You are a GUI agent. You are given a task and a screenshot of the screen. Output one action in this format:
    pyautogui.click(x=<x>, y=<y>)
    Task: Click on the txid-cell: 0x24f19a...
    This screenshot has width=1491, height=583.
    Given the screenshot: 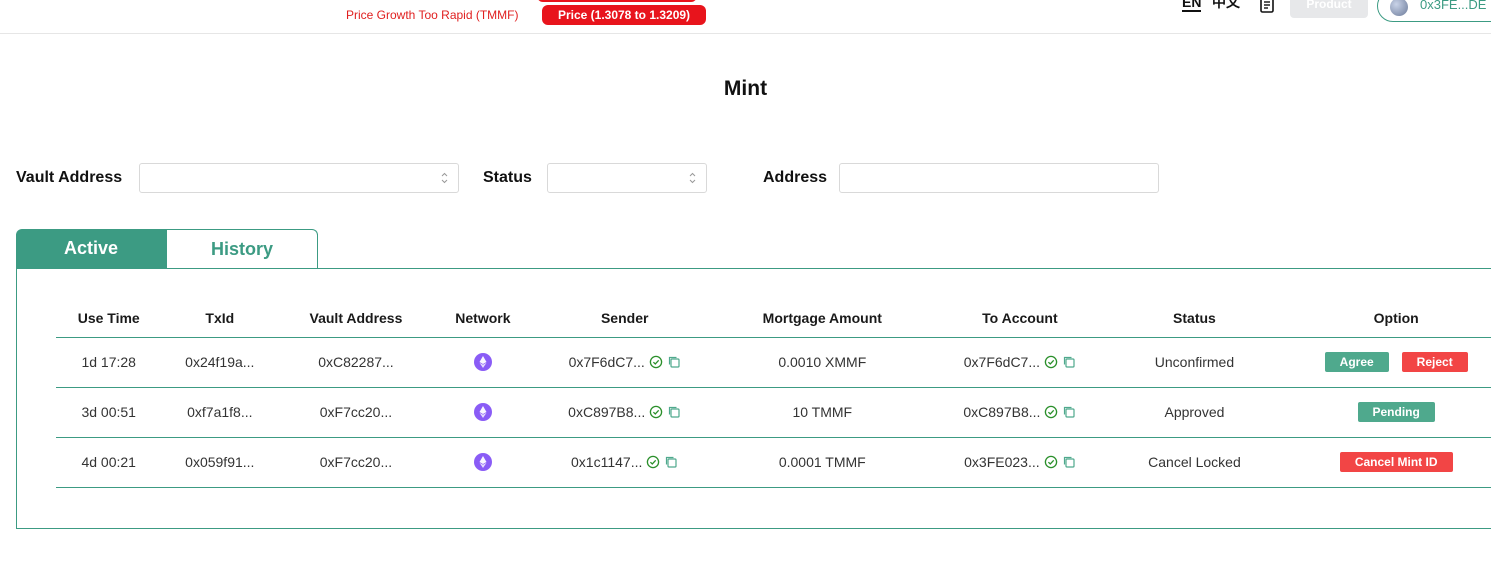 What is the action you would take?
    pyautogui.click(x=220, y=362)
    